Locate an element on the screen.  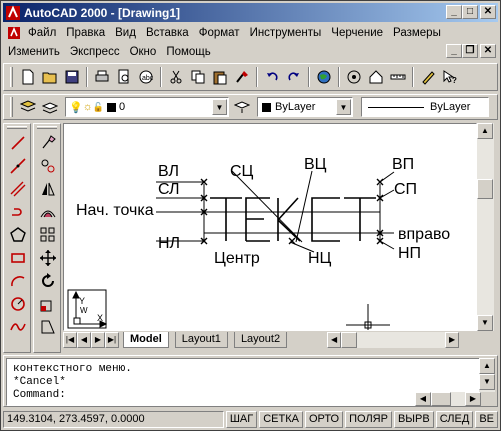
hscroll-right-button: ▶ is located at coordinates (452, 340).